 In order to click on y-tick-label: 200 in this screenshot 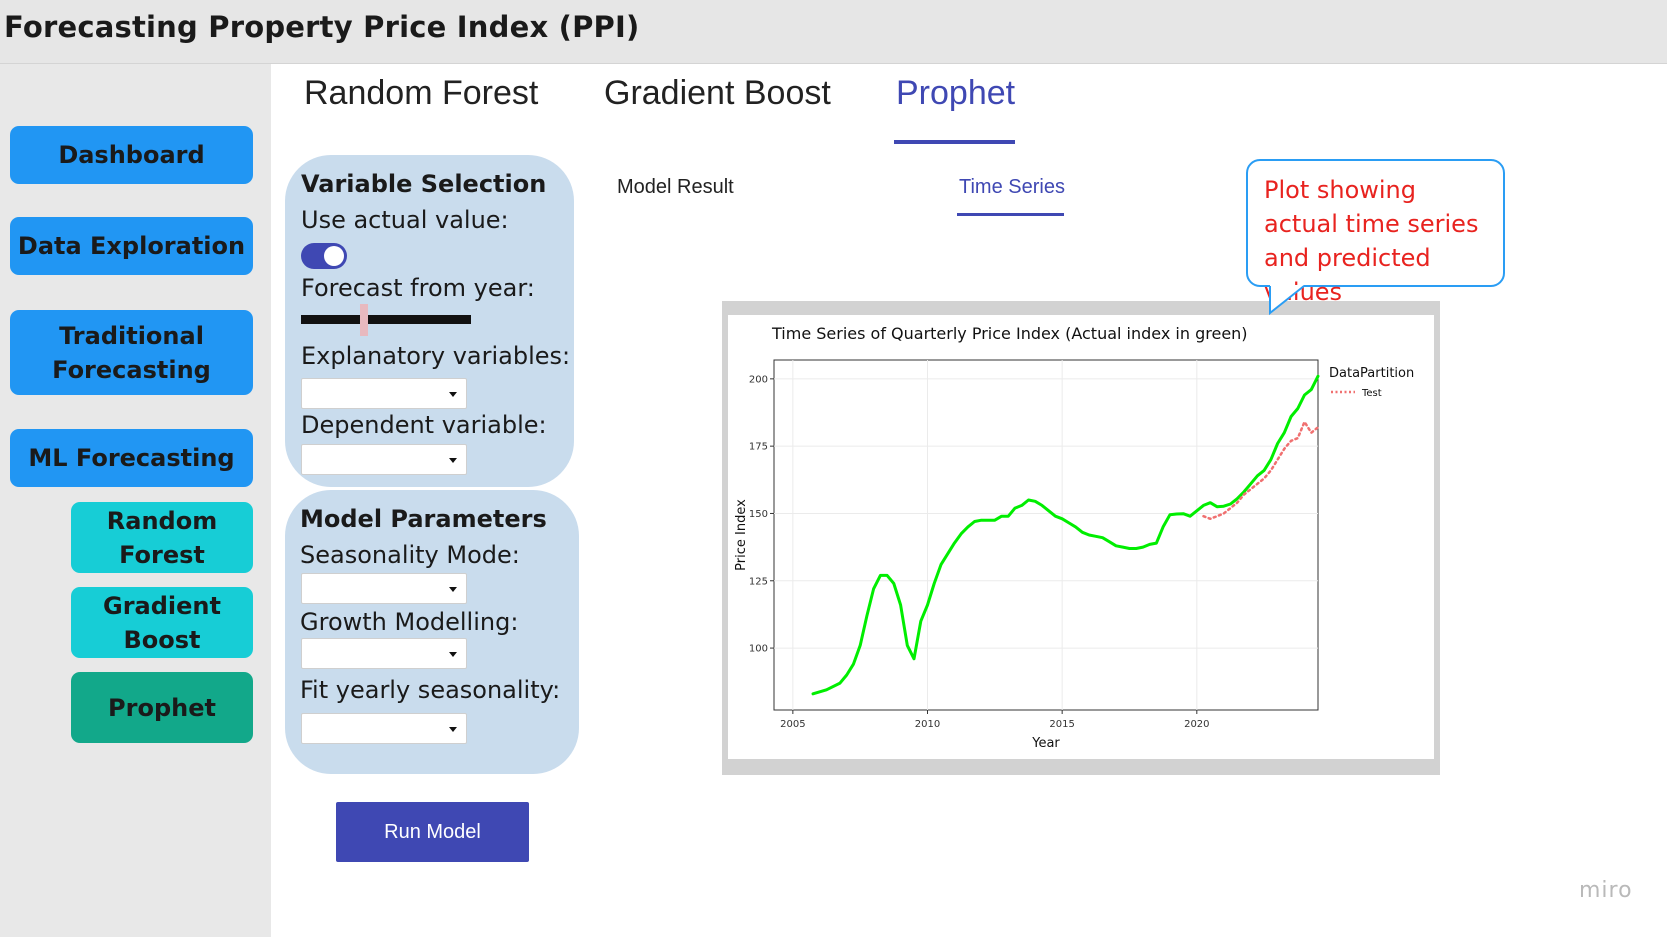, I will do `click(758, 379)`.